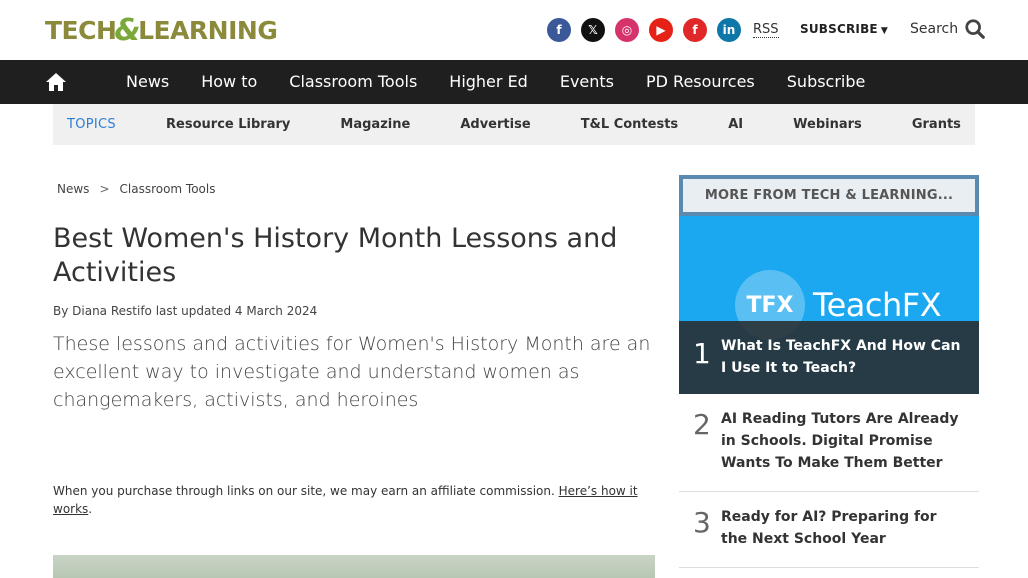 The width and height of the screenshot is (1028, 578). Describe the element at coordinates (147, 82) in the screenshot. I see `nav-item-news: News` at that location.